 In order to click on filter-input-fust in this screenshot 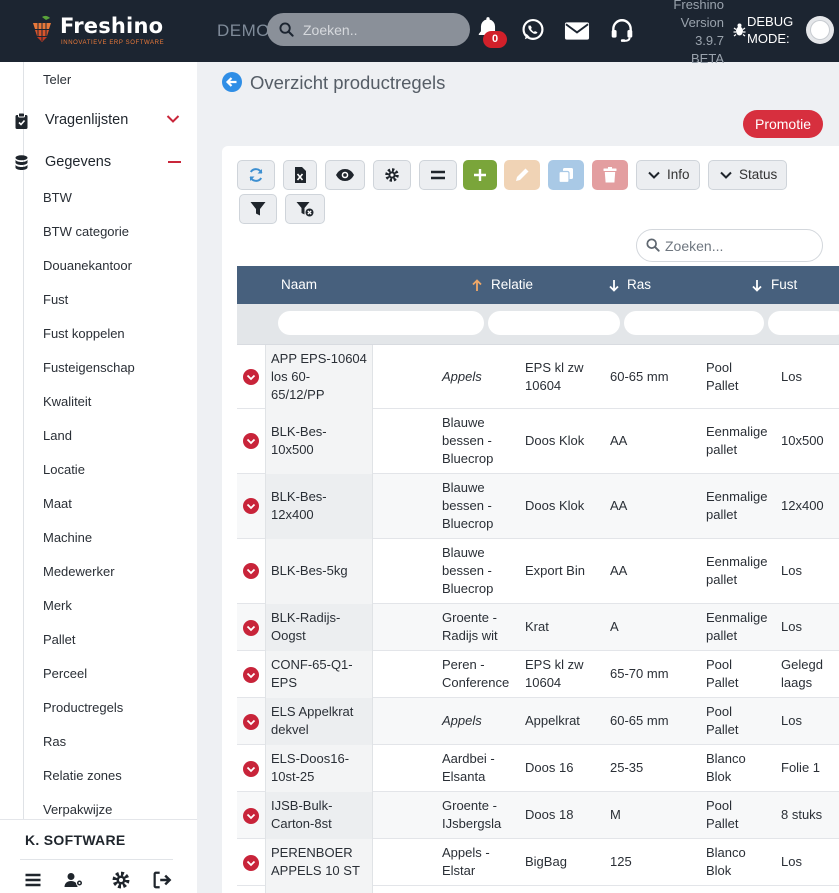, I will do `click(803, 323)`.